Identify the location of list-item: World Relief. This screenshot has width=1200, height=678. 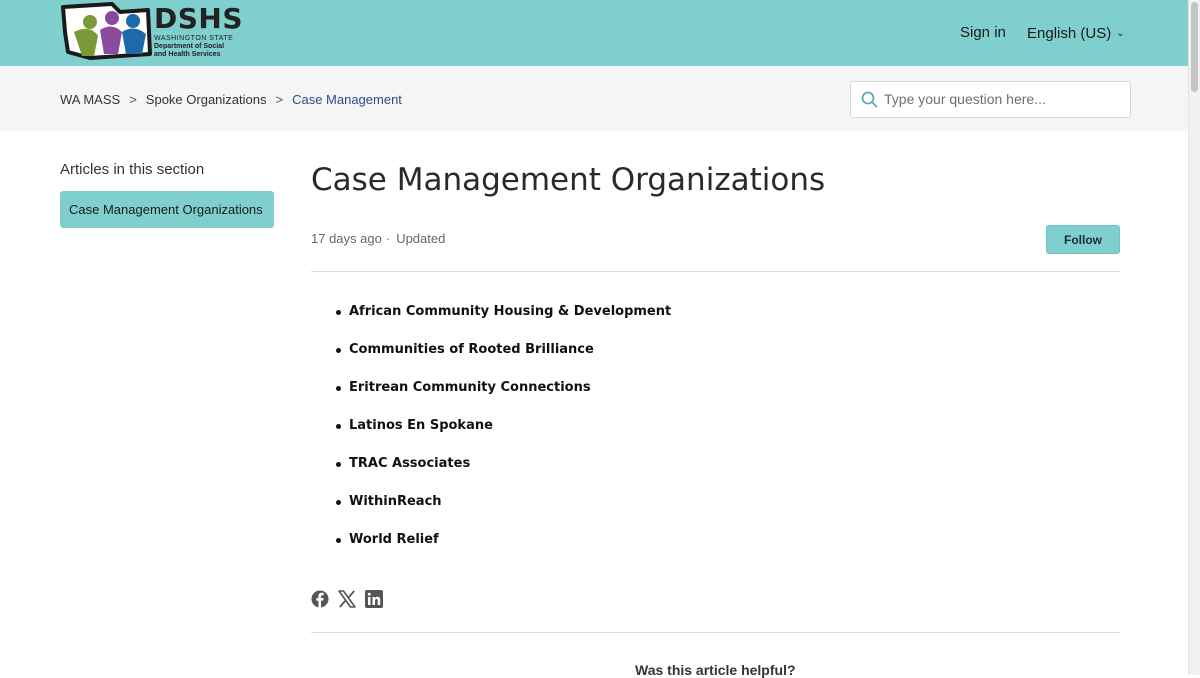
(491, 547).